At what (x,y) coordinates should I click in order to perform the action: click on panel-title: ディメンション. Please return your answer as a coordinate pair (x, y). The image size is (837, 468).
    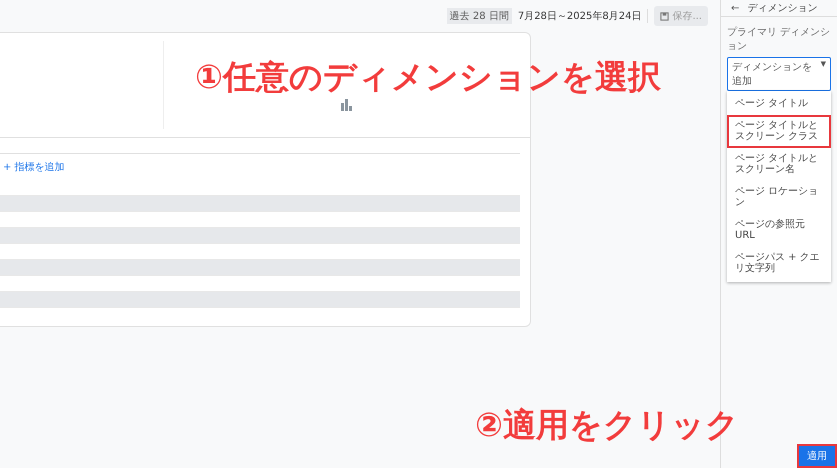
    Looking at the image, I should click on (782, 8).